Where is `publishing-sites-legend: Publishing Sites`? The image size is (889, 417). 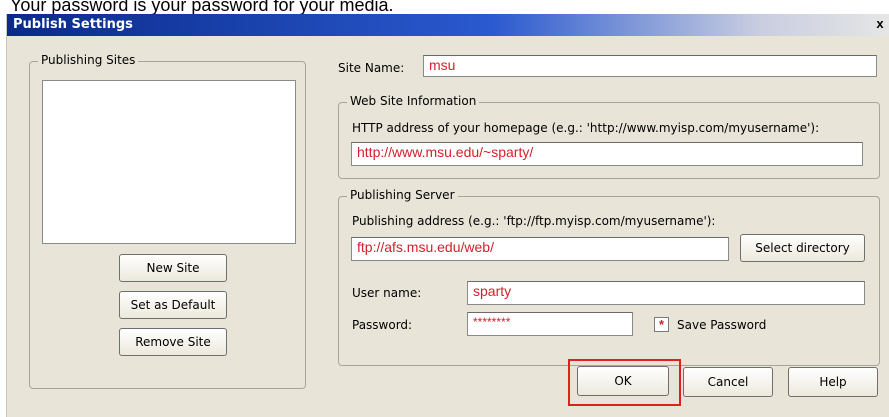
publishing-sites-legend: Publishing Sites is located at coordinates (88, 60).